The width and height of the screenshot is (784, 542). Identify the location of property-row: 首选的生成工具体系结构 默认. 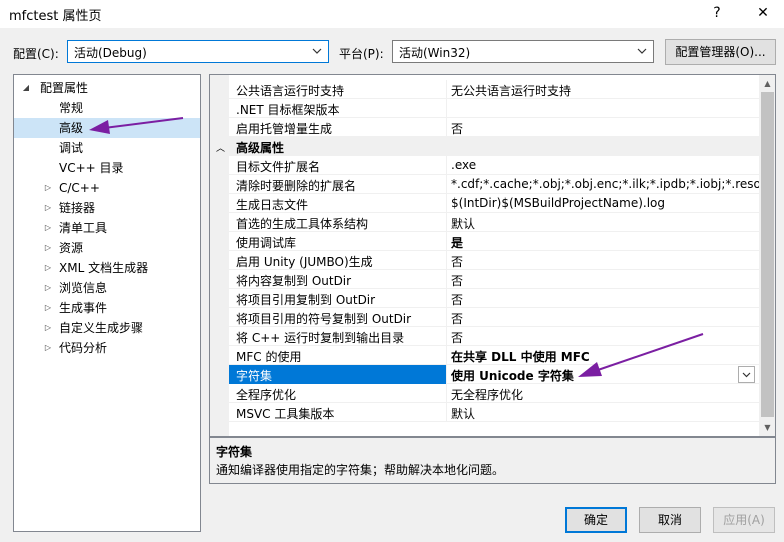
(494, 222).